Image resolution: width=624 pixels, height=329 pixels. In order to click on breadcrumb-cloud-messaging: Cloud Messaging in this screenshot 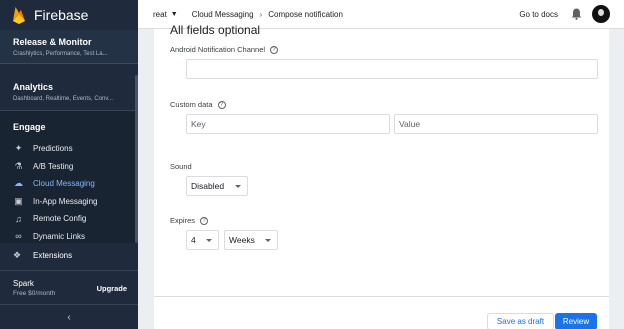, I will do `click(223, 14)`.